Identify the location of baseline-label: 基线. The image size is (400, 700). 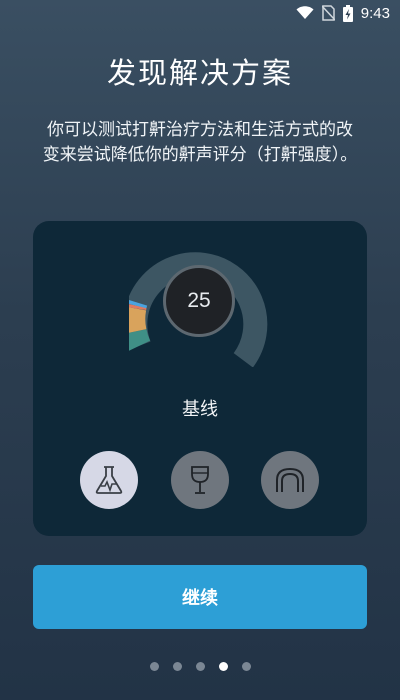
(200, 409).